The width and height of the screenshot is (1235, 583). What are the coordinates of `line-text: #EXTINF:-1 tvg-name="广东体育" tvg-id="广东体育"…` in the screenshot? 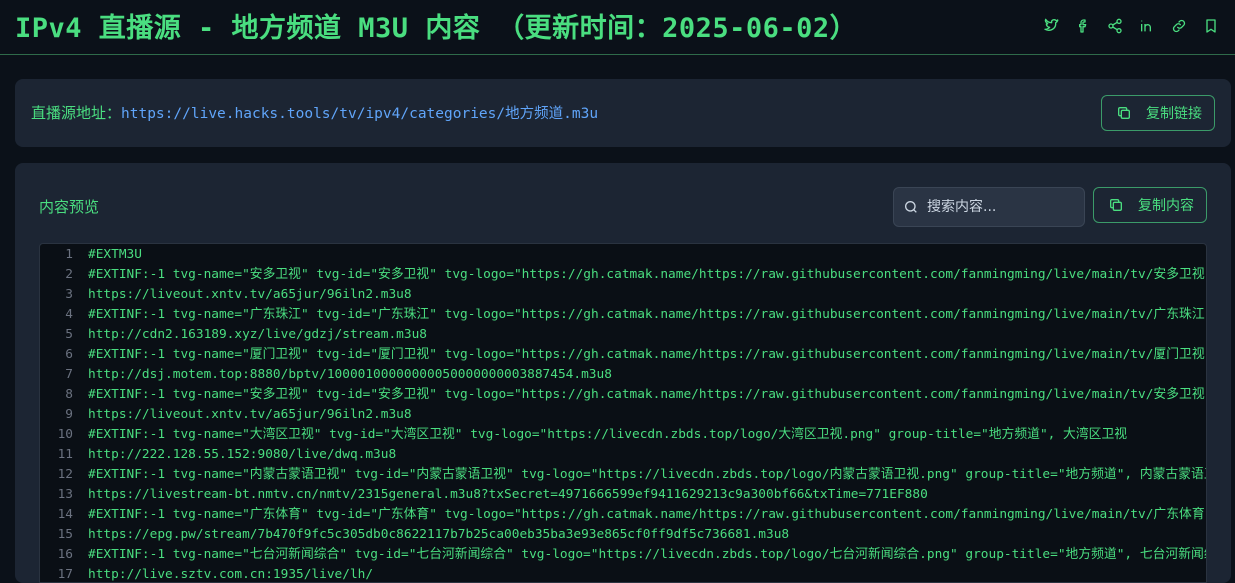 It's located at (646, 514).